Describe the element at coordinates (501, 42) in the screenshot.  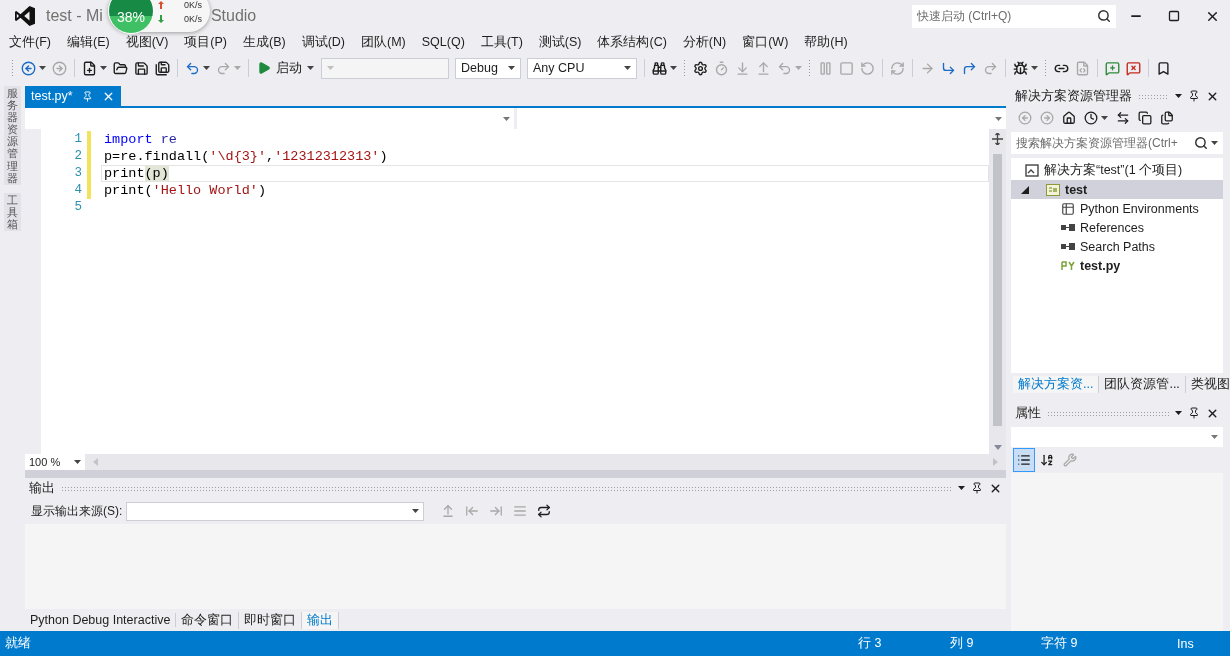
I see `menu-item: 工具(T)` at that location.